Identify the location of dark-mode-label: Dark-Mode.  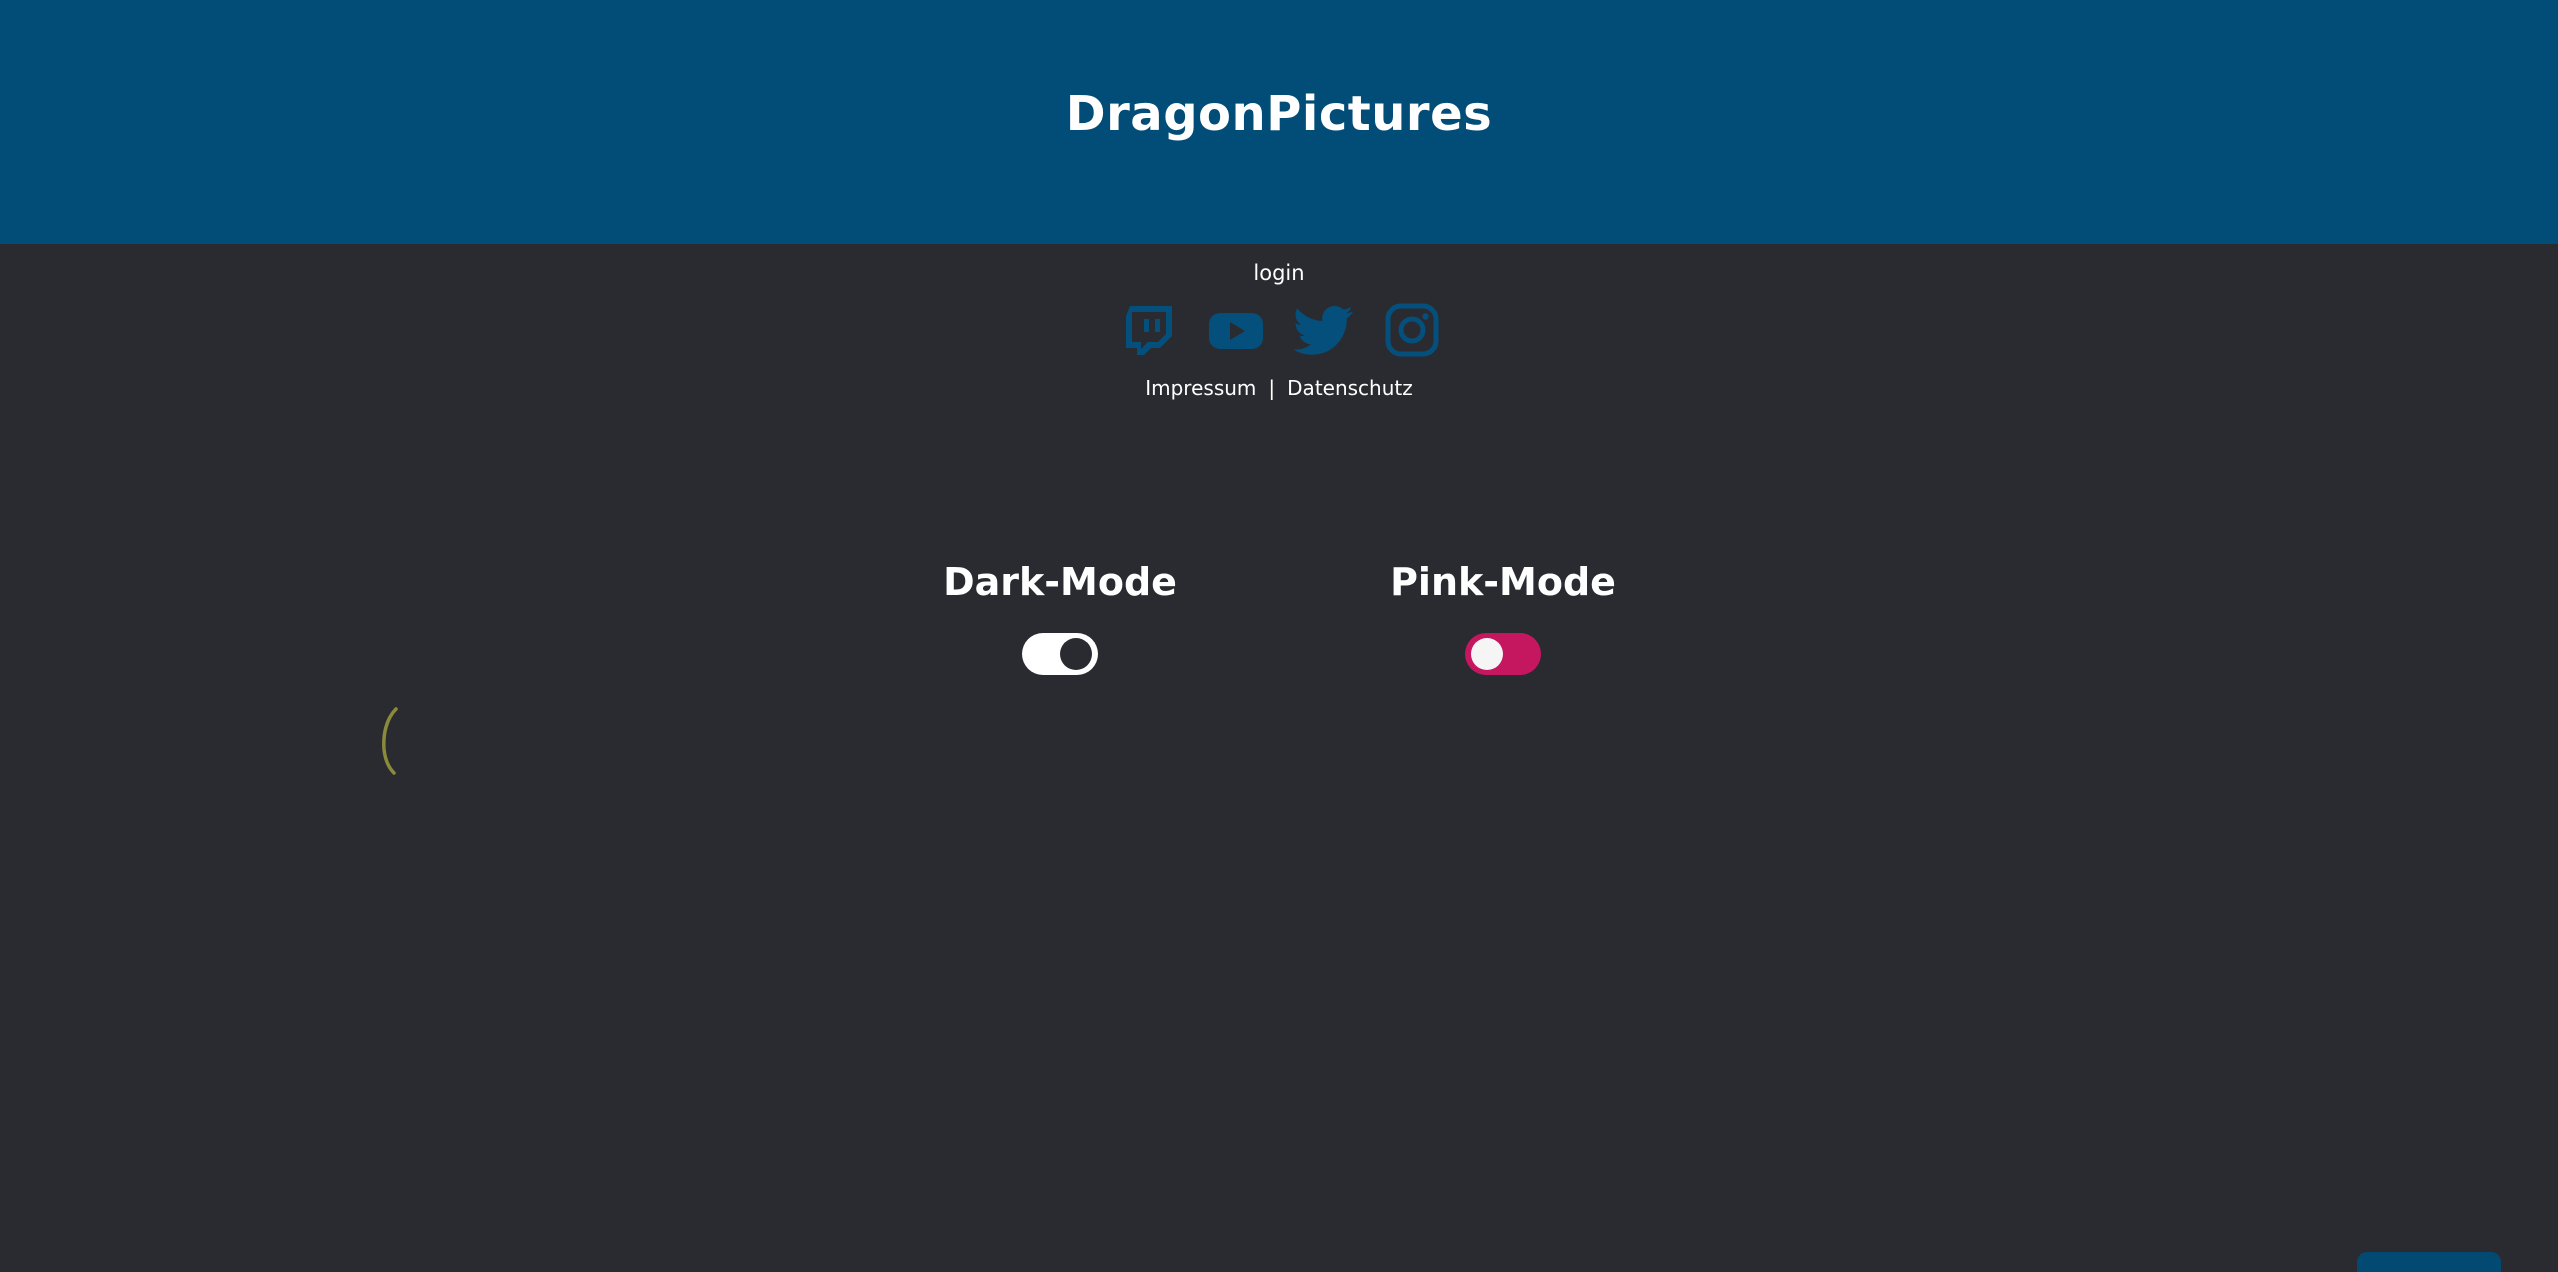
(1060, 582).